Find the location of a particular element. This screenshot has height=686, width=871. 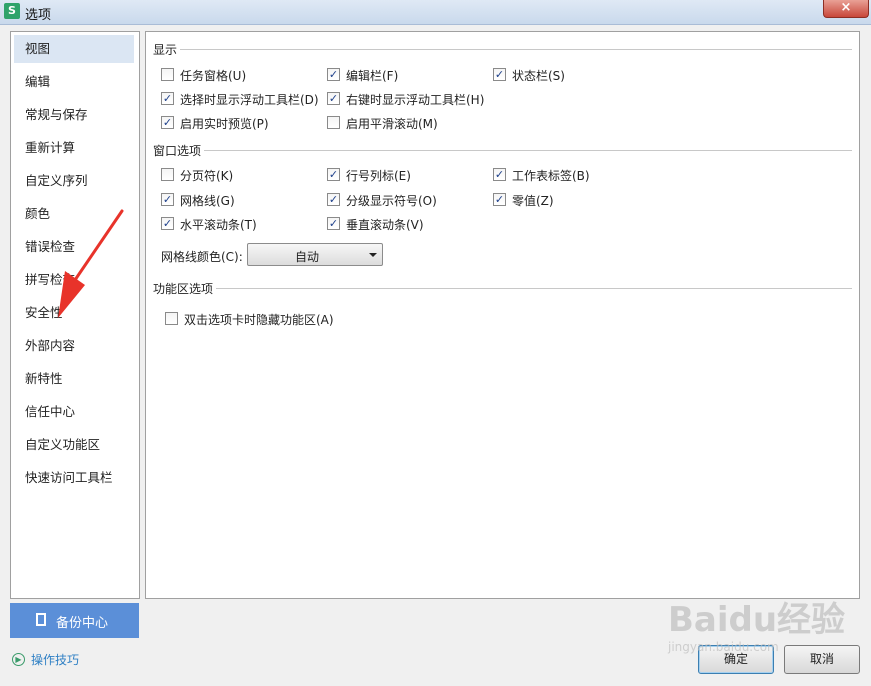

title-bar: S 选项 × is located at coordinates (435, 12).